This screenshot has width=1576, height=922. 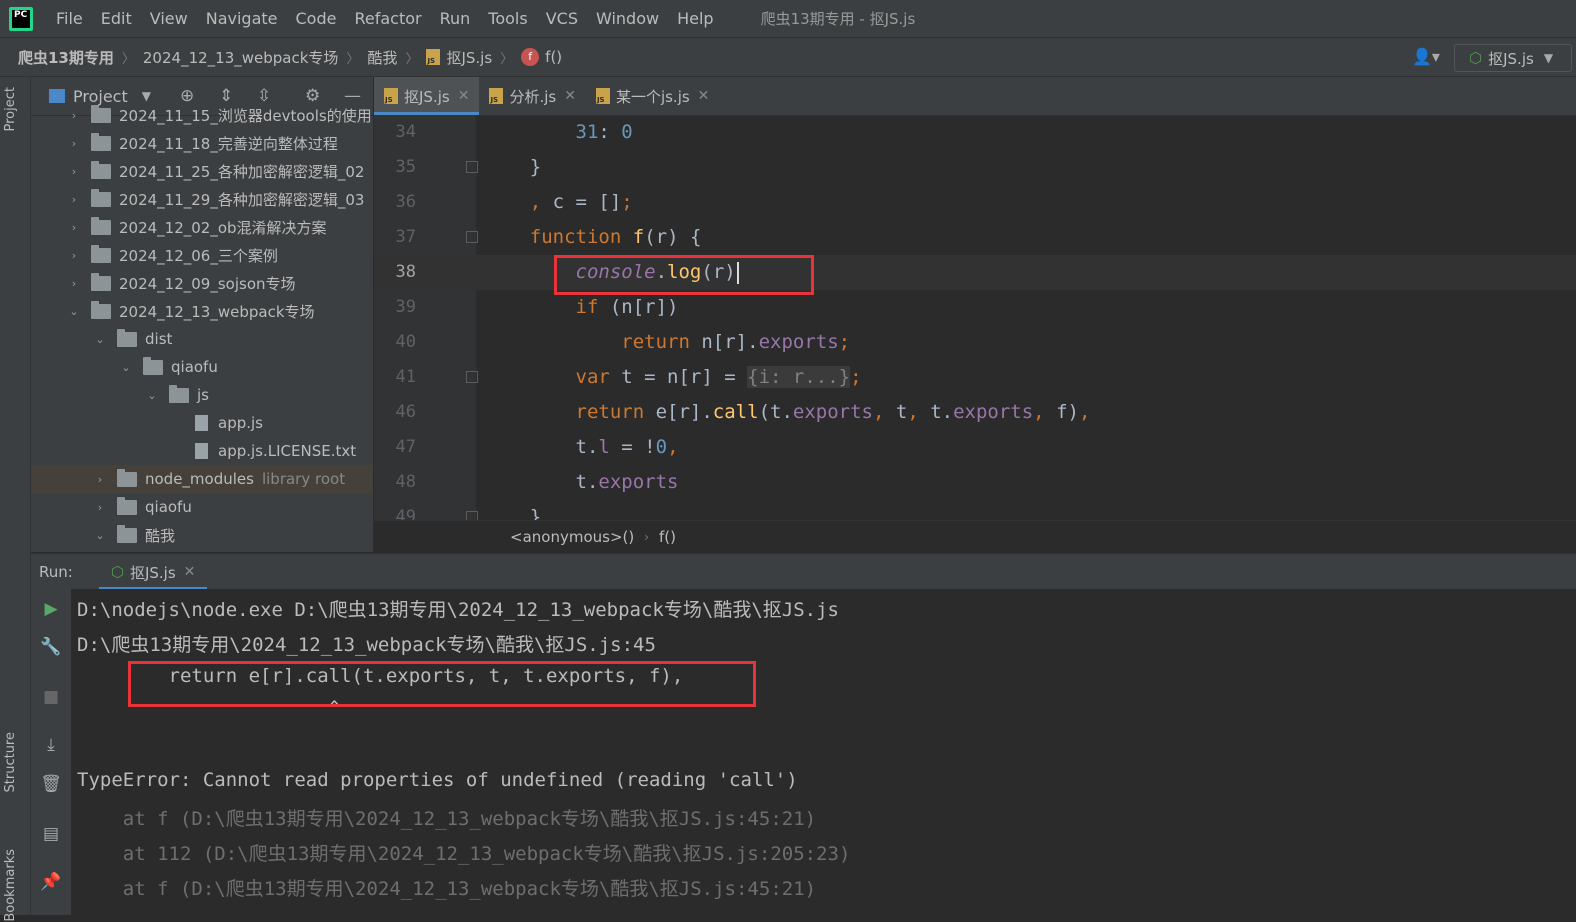 I want to click on menu-refactor: Refactor, so click(x=387, y=18).